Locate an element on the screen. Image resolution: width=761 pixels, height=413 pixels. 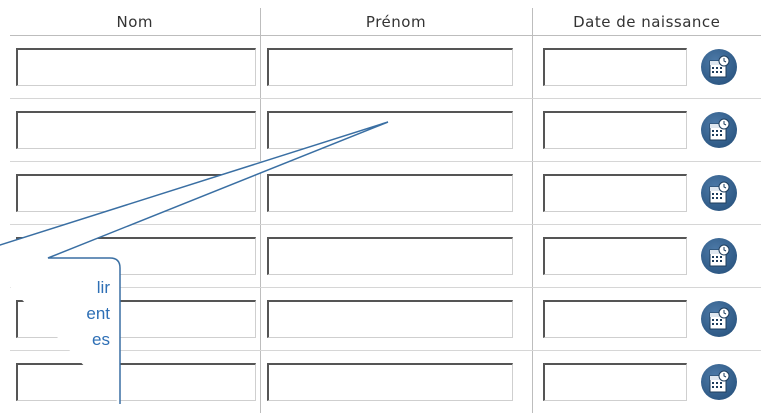
header-nom: Nom is located at coordinates (135, 22).